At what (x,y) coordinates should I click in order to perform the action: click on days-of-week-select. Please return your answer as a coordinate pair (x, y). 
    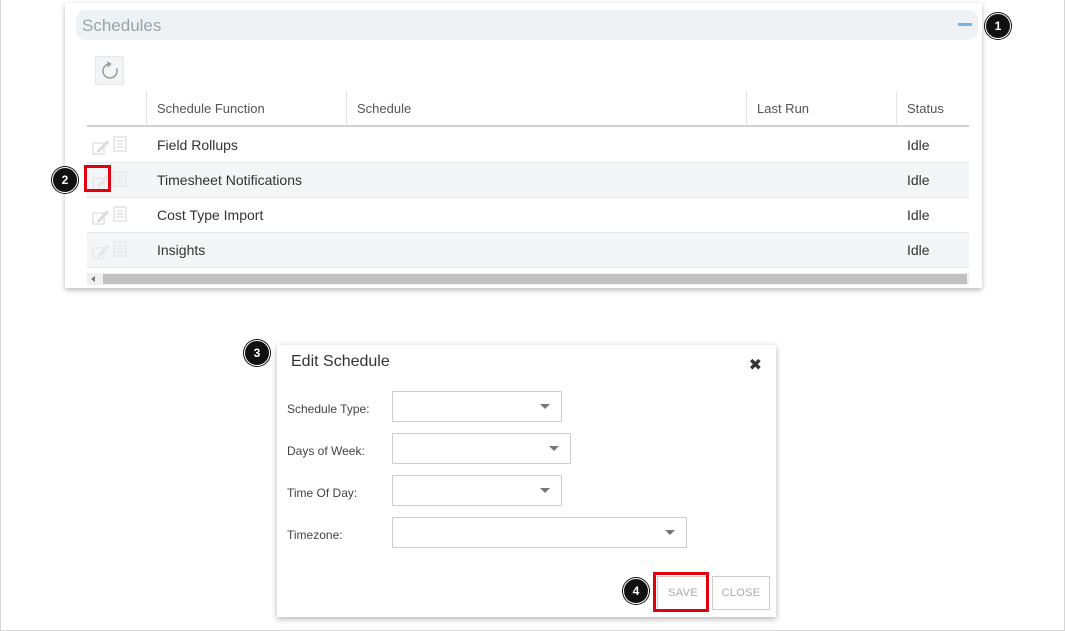
    Looking at the image, I should click on (481, 448).